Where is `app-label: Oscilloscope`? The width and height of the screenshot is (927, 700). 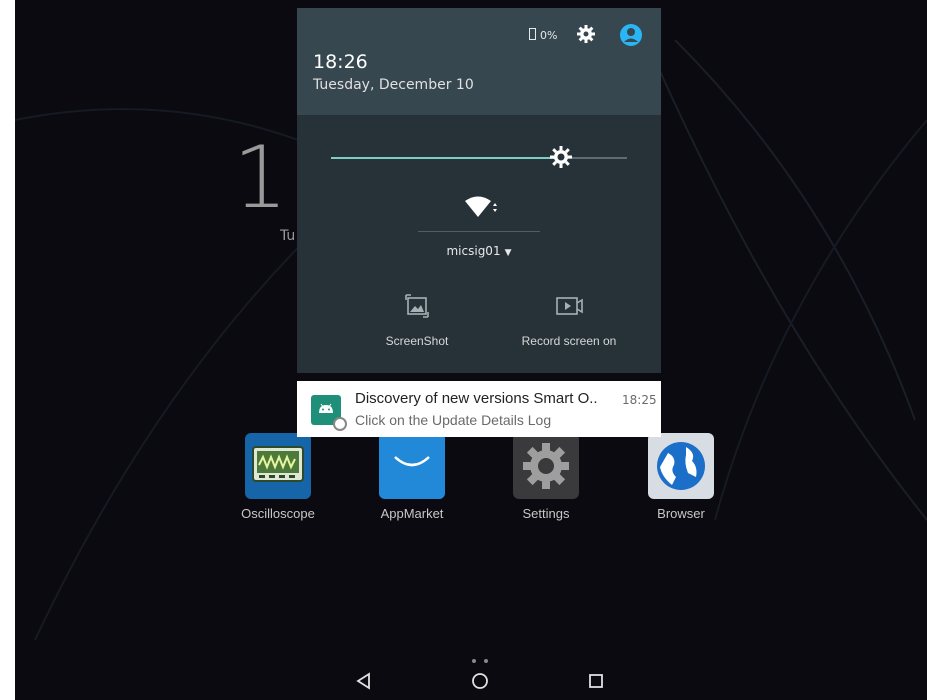 app-label: Oscilloscope is located at coordinates (278, 513).